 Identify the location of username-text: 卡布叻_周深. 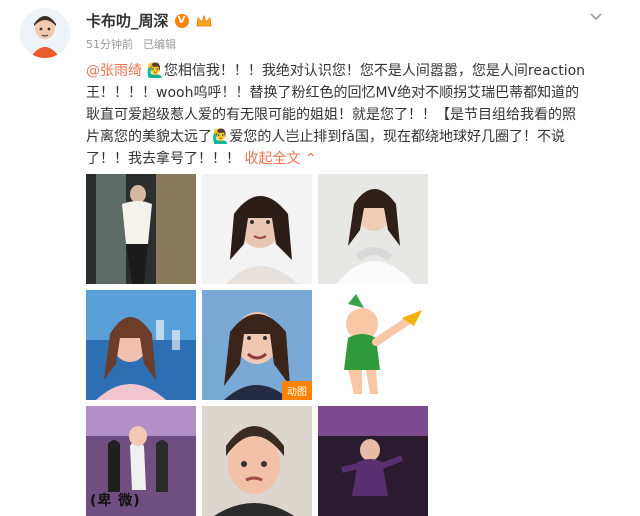
(127, 20).